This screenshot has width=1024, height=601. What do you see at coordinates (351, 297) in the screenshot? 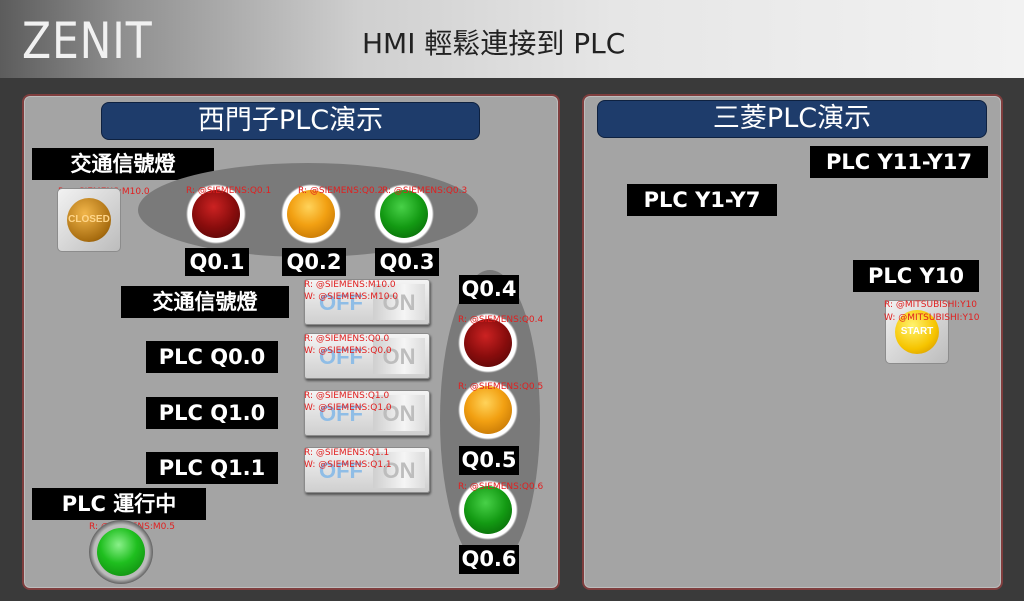
I see `switch-traffic-tag-w: W: @SIEMENS:M10.0` at bounding box center [351, 297].